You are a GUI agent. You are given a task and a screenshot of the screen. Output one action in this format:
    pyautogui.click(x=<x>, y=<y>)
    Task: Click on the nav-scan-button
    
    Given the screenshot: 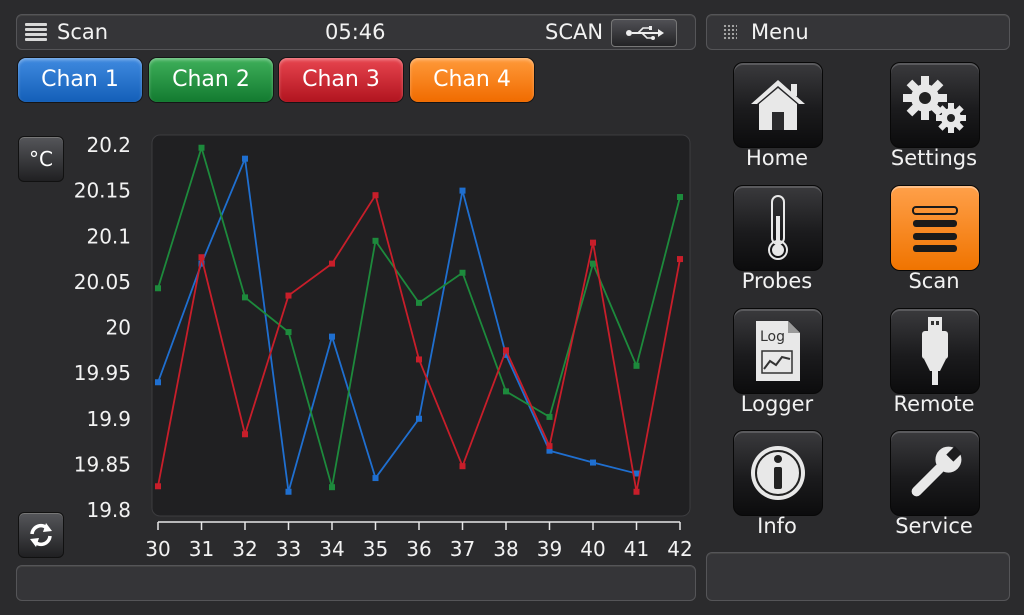 What is the action you would take?
    pyautogui.click(x=935, y=228)
    